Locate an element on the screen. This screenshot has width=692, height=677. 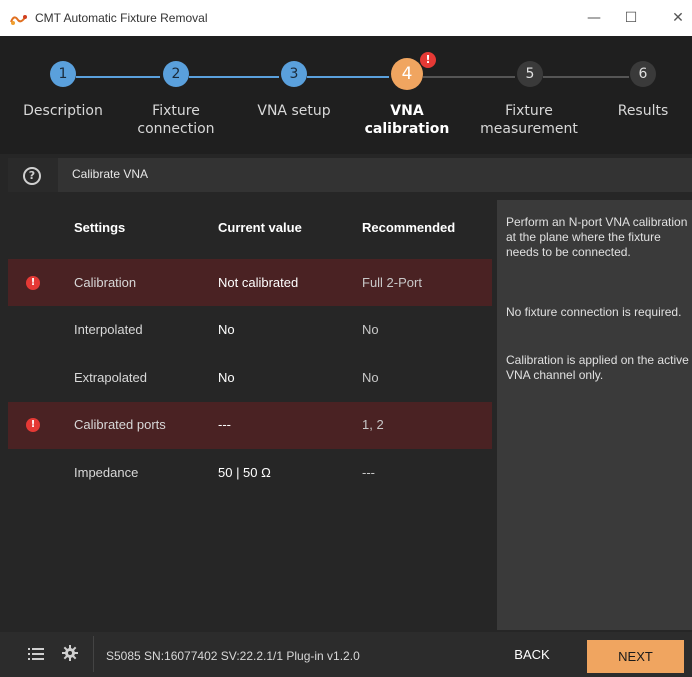
column-header-recommended: Recommended is located at coordinates (409, 227).